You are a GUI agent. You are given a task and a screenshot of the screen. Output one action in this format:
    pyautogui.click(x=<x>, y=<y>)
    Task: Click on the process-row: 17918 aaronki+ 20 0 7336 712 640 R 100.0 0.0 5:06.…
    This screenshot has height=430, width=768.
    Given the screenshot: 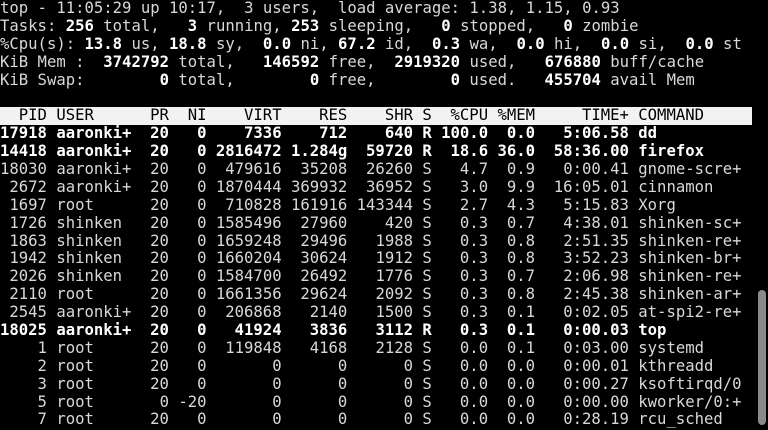 What is the action you would take?
    pyautogui.click(x=384, y=133)
    